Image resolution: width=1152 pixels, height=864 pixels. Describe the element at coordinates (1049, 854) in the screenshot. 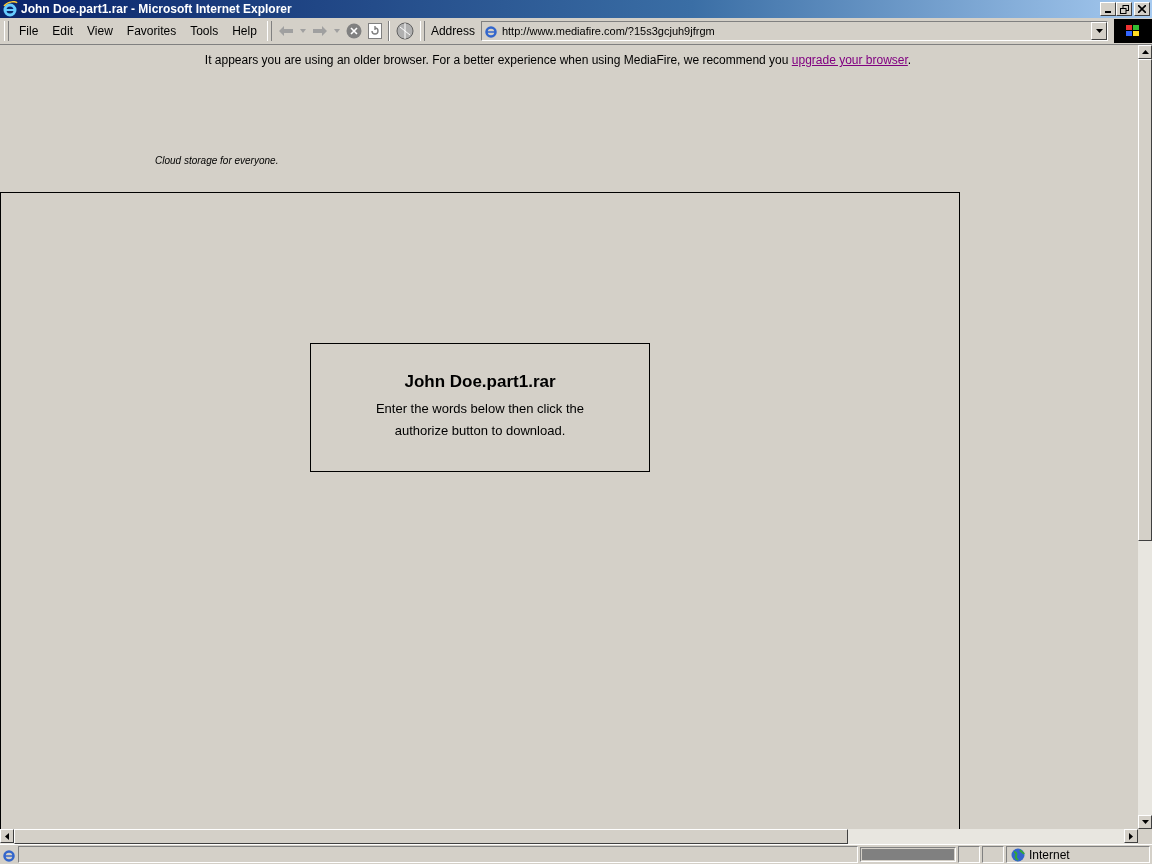

I see `security-zone: Internet` at that location.